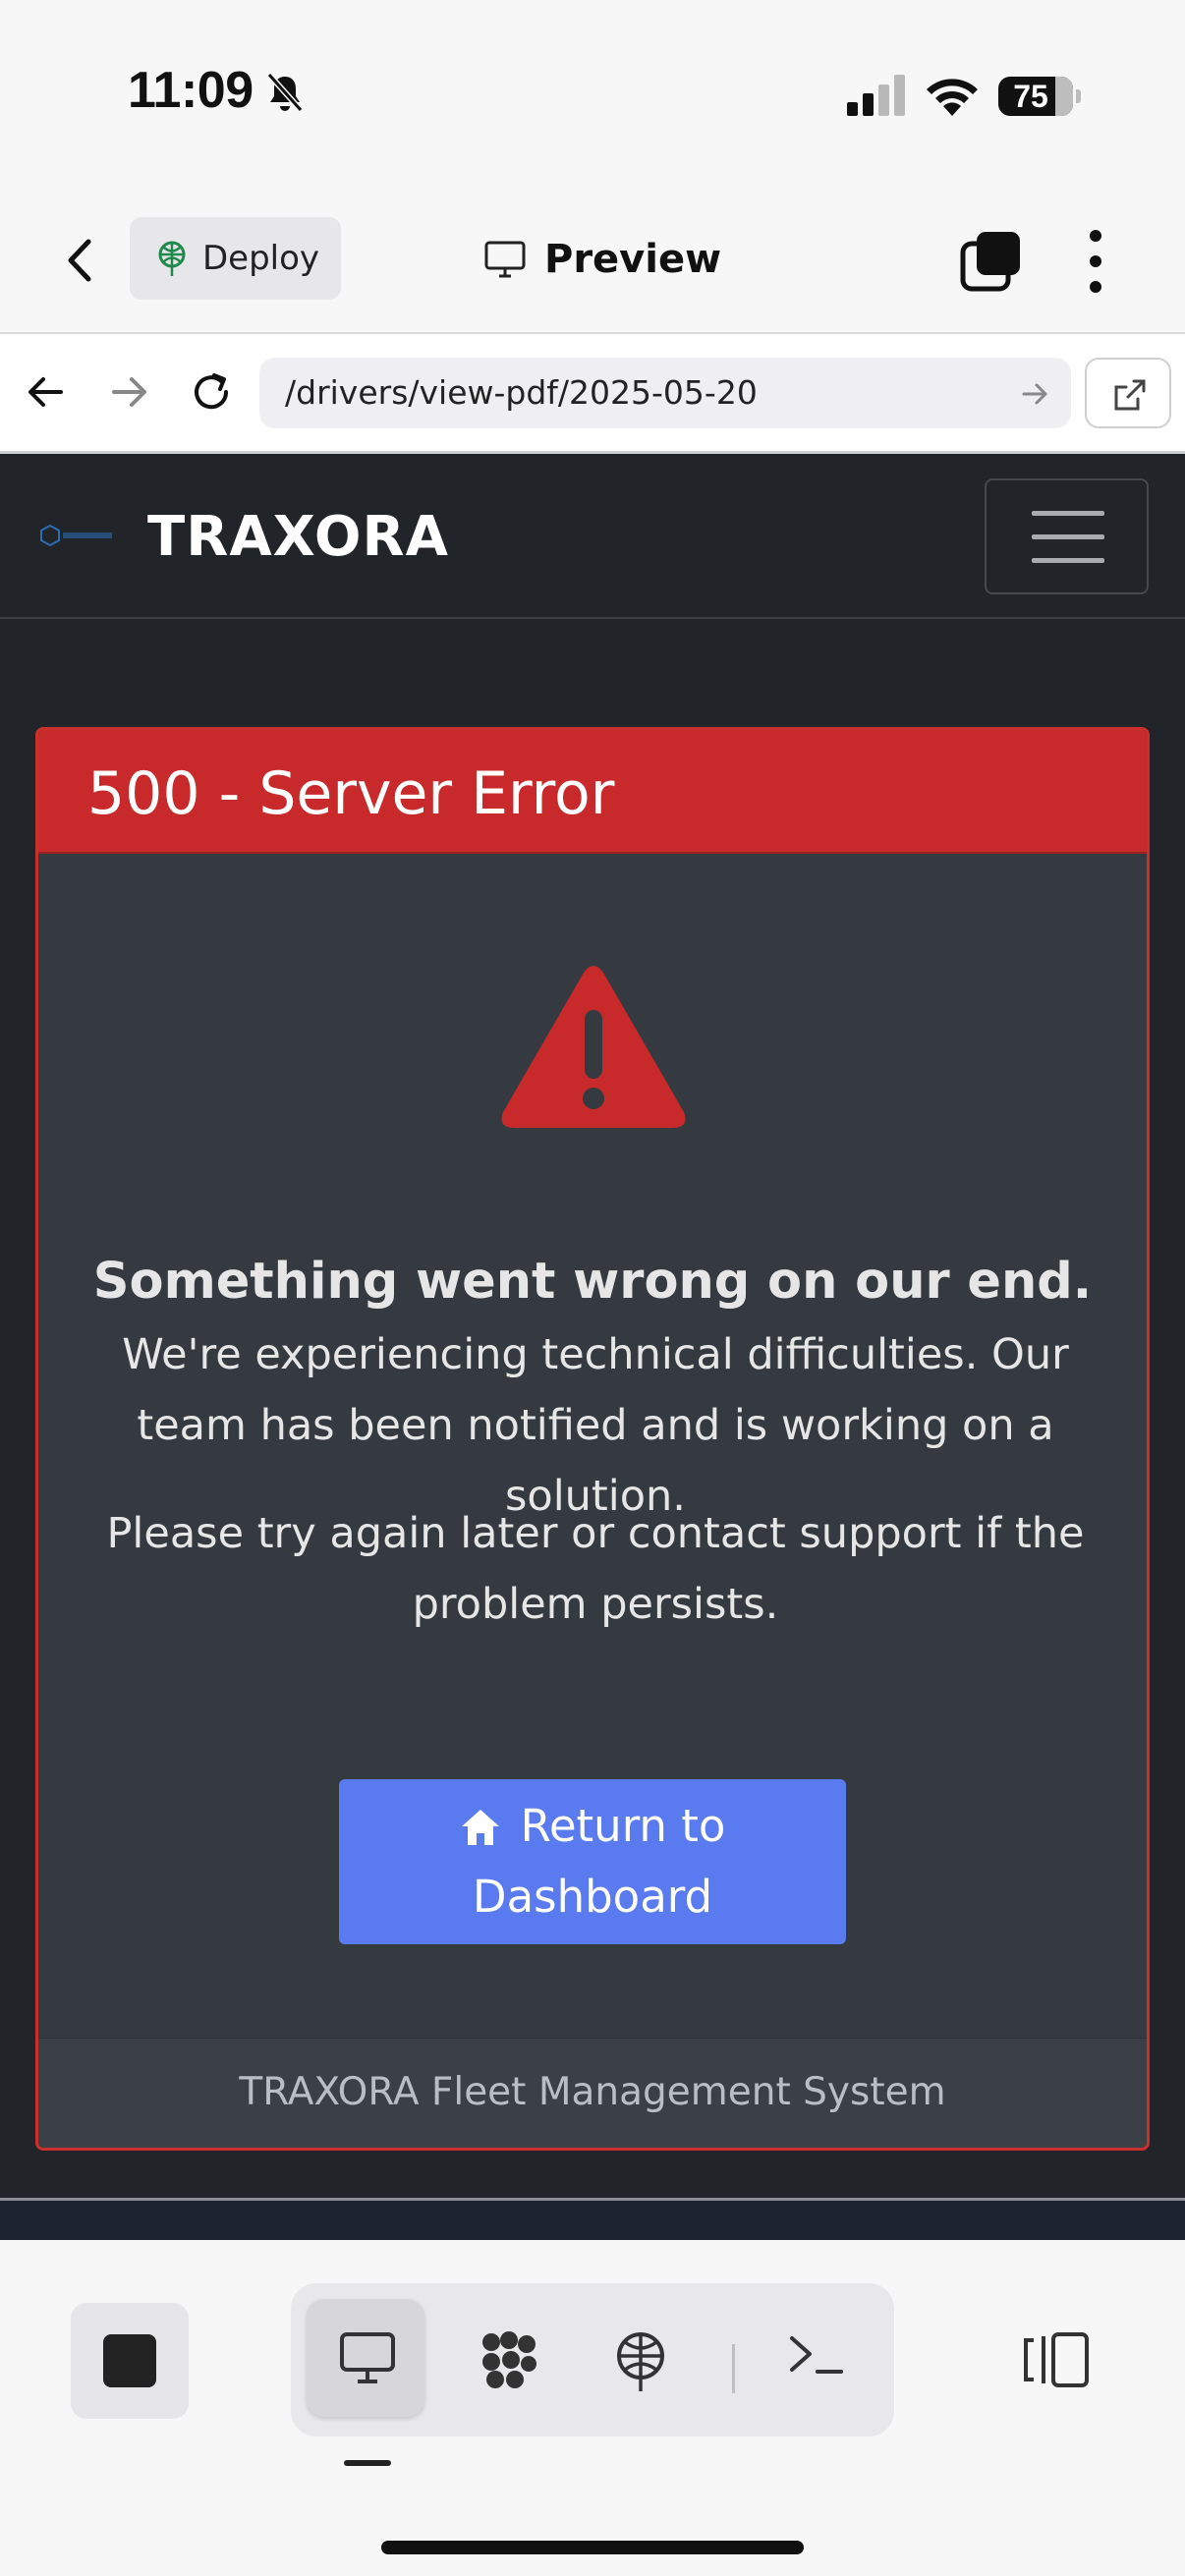  Describe the element at coordinates (817, 2355) in the screenshot. I see `terminal-icon` at that location.